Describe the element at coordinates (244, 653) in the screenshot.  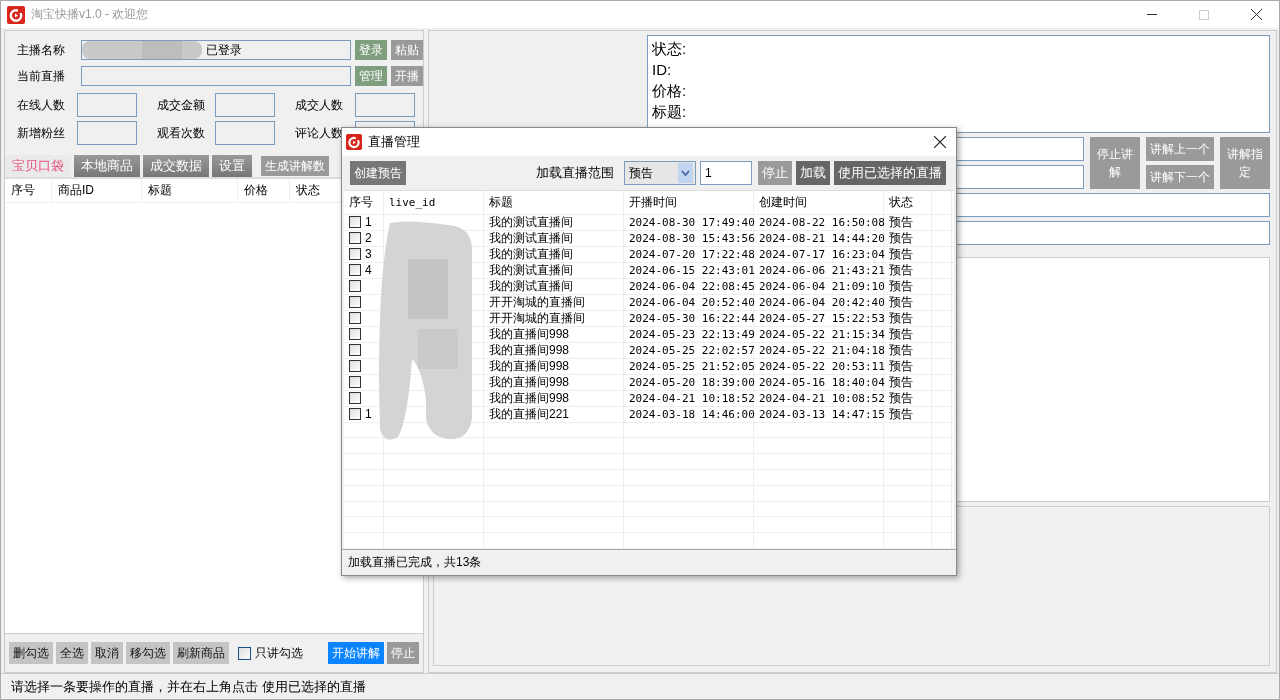
I see `checkbox` at that location.